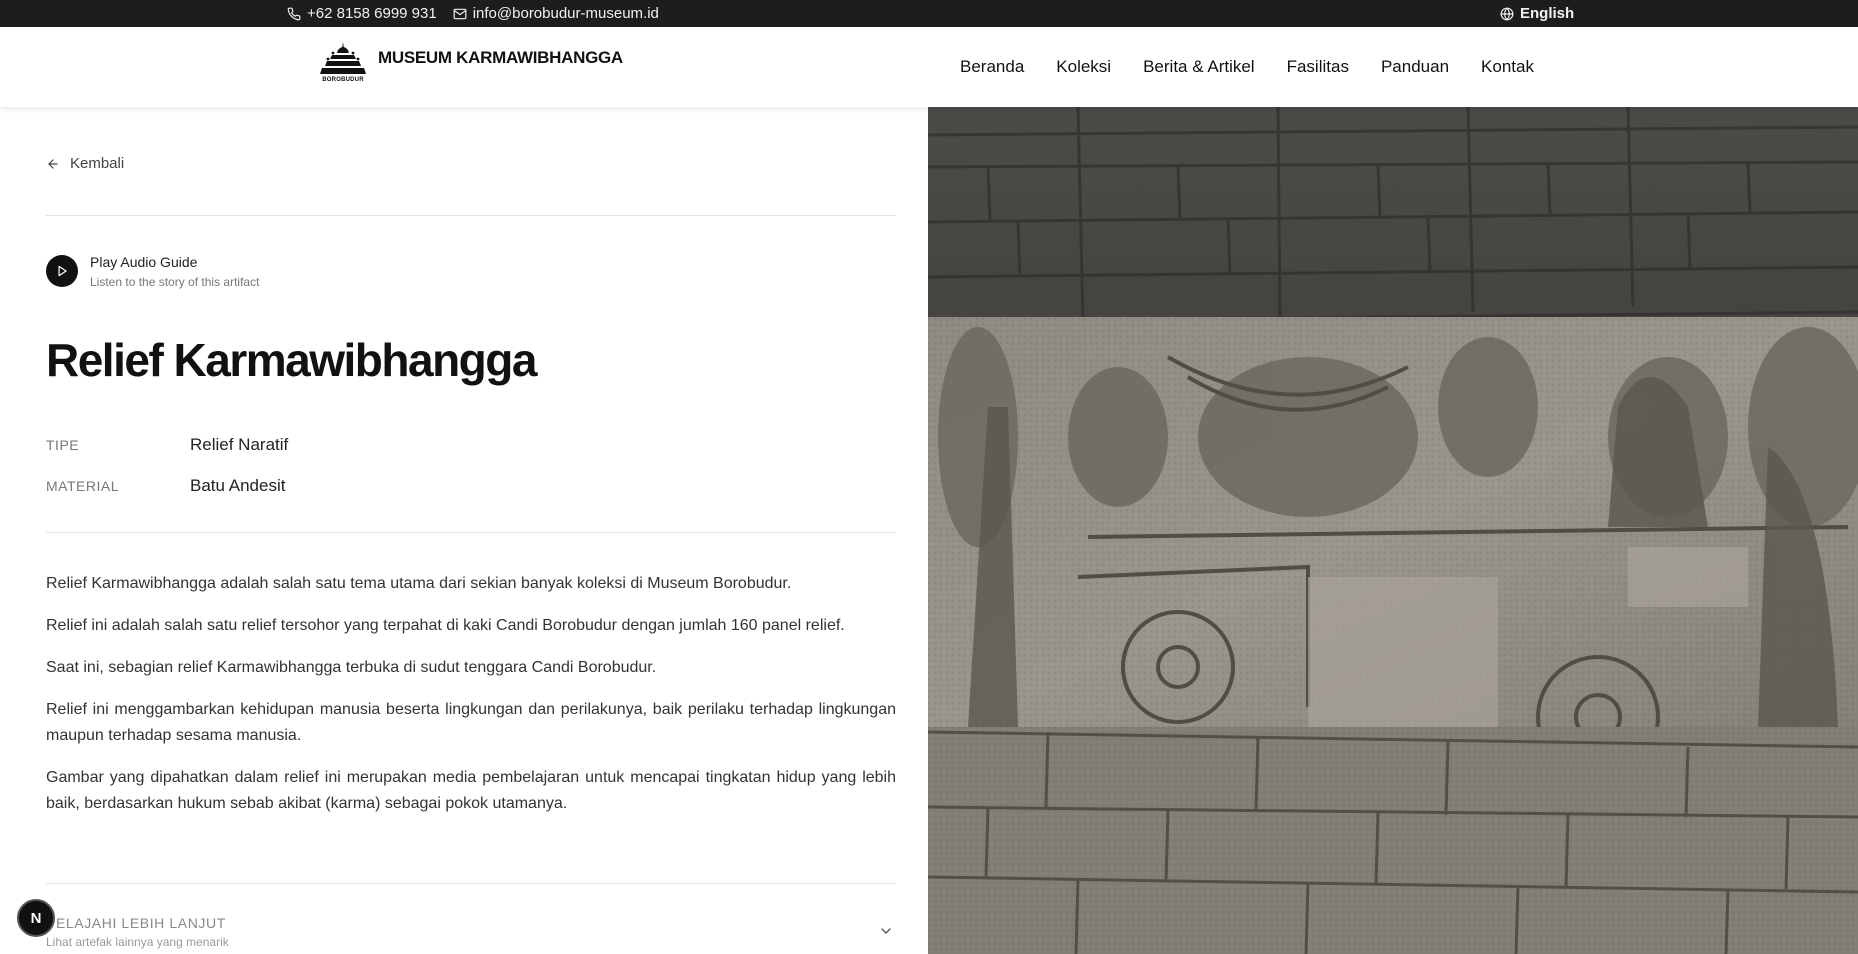 Image resolution: width=1858 pixels, height=954 pixels. I want to click on arrow-left-icon, so click(53, 163).